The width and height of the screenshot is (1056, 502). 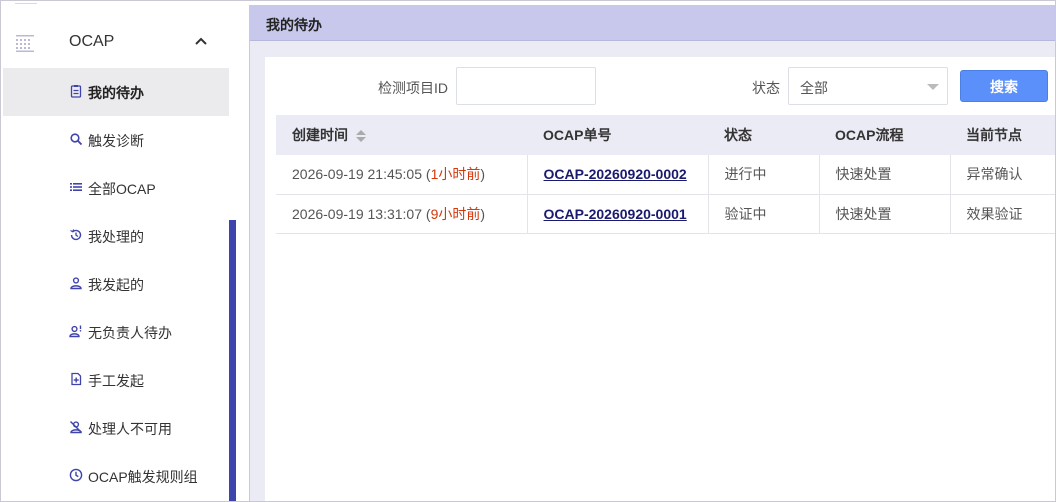 I want to click on ocap-number-link: OCAP-20260920-0001, so click(x=615, y=214).